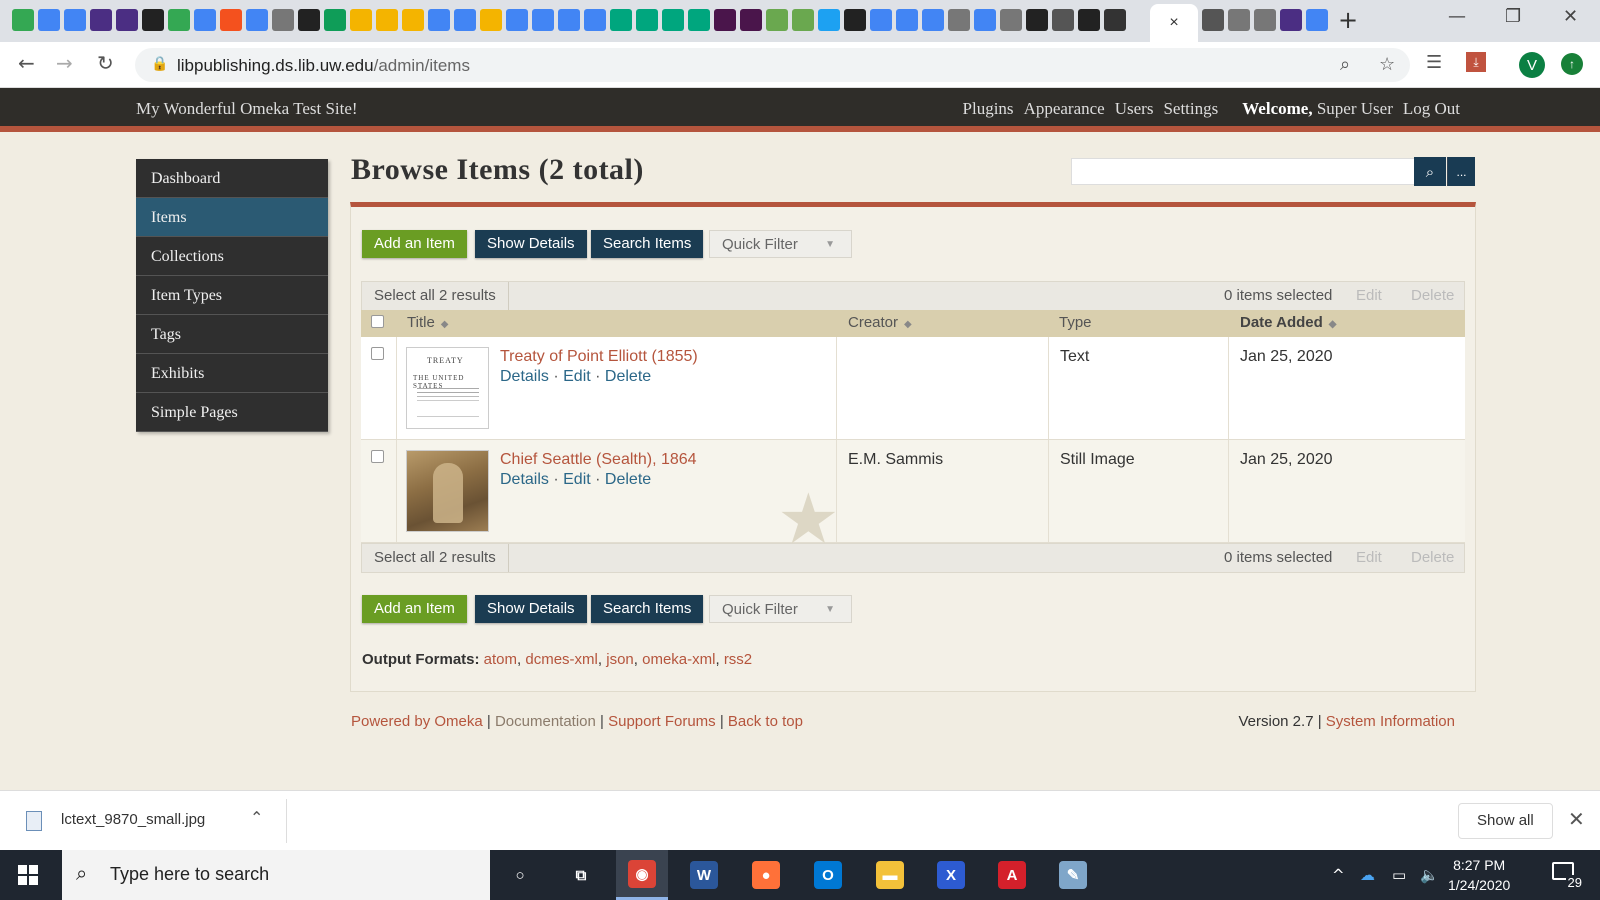 The width and height of the screenshot is (1600, 900). Describe the element at coordinates (561, 659) in the screenshot. I see `format-dcmes-xml: dcmes-xml` at that location.